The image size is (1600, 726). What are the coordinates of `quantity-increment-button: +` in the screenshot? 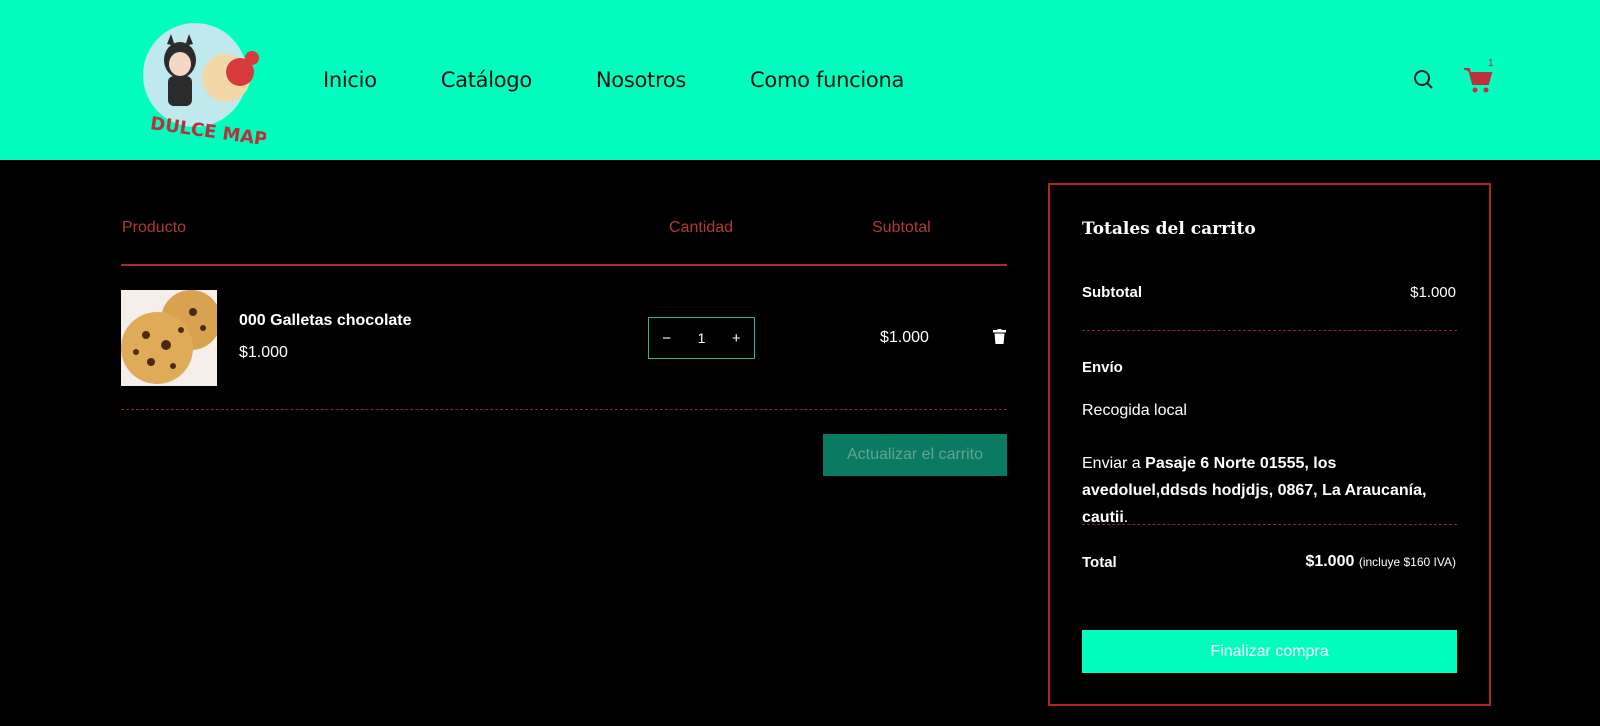 It's located at (736, 338).